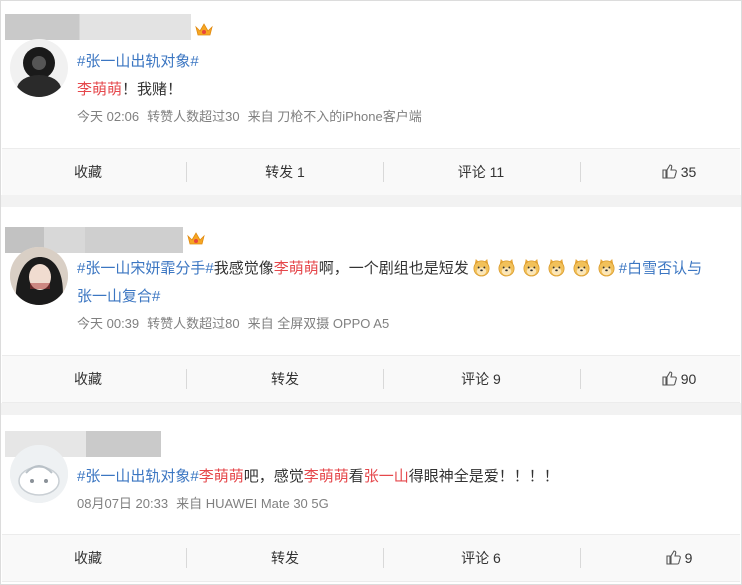 The height and width of the screenshot is (585, 742). I want to click on post-text-segment: 吧，感觉, so click(273, 476).